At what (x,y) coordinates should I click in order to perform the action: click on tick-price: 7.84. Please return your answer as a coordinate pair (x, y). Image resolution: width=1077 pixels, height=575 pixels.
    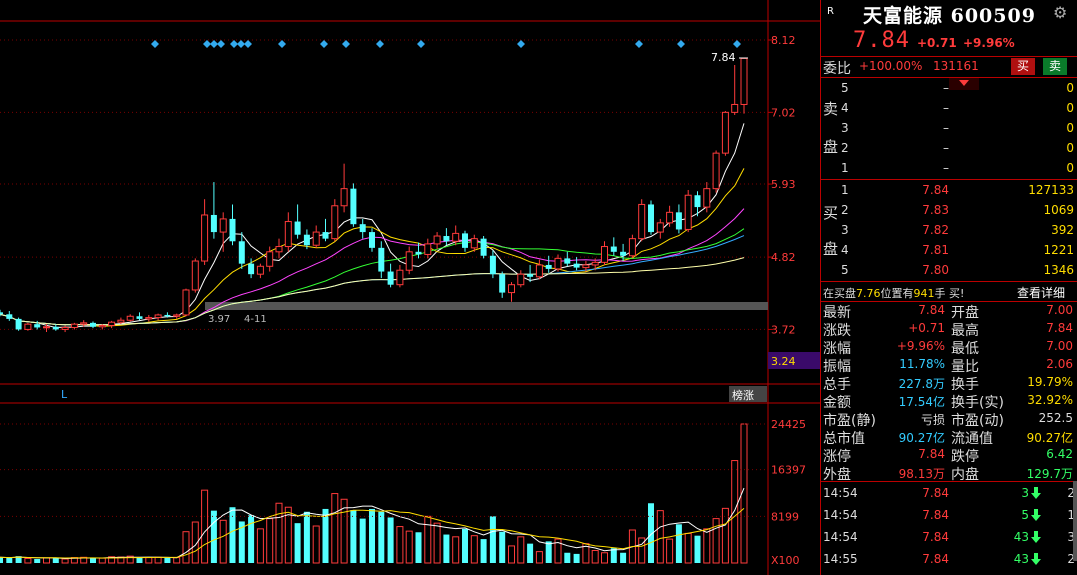
    Looking at the image, I should click on (935, 493).